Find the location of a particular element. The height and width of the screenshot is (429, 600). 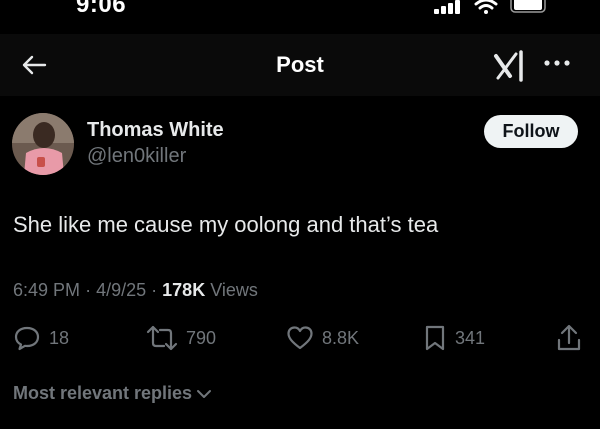

more-button is located at coordinates (557, 63).